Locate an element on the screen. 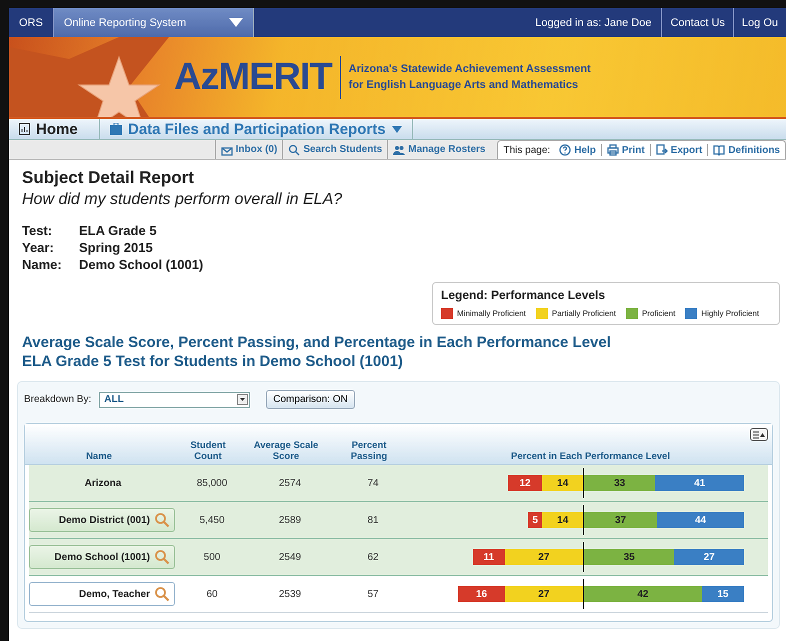 The width and height of the screenshot is (786, 641). report-icon is located at coordinates (24, 129).